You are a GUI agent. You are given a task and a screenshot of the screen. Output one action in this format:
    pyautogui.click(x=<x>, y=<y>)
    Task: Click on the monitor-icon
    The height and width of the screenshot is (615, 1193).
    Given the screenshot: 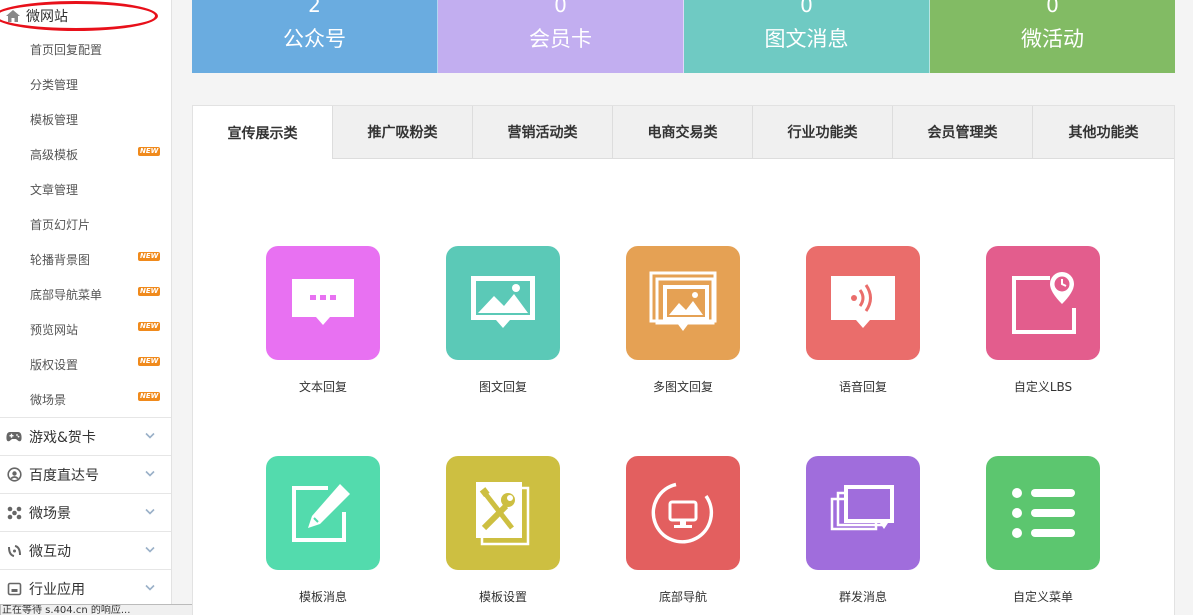 What is the action you would take?
    pyautogui.click(x=682, y=513)
    